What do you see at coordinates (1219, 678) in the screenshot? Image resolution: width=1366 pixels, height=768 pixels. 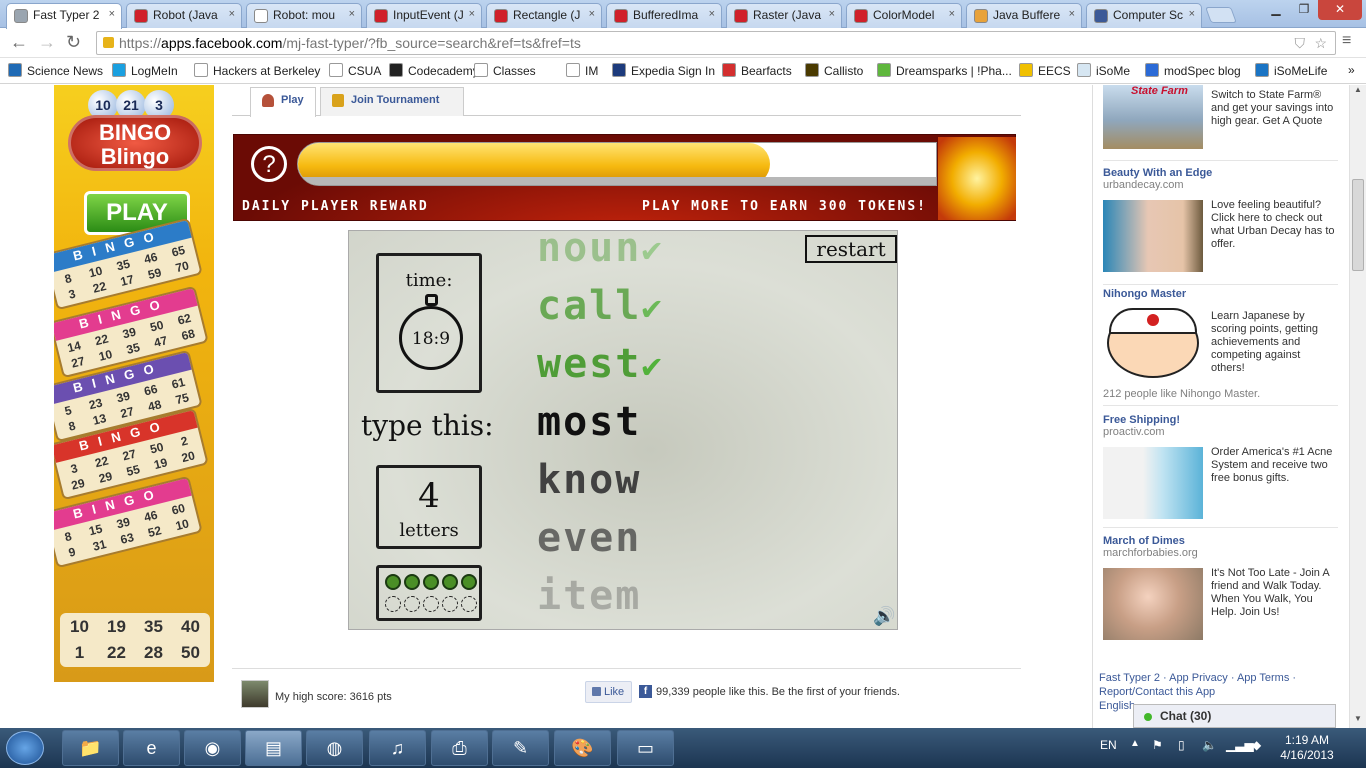 I see `footer-links-line1: Fast Typer 2 · App Privacy · App Terms ·` at bounding box center [1219, 678].